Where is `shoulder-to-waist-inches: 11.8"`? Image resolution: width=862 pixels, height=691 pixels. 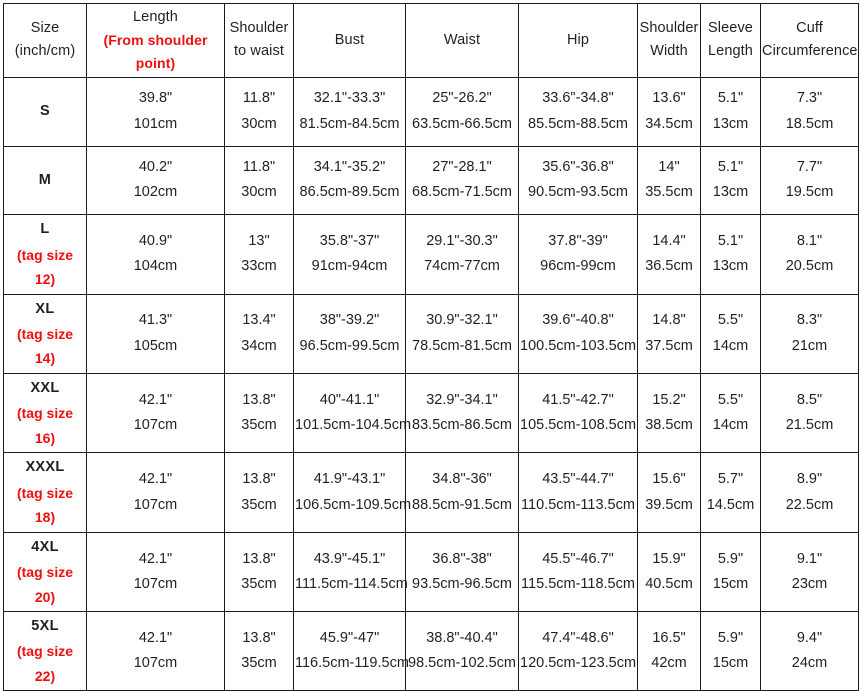
shoulder-to-waist-inches: 11.8" is located at coordinates (259, 98).